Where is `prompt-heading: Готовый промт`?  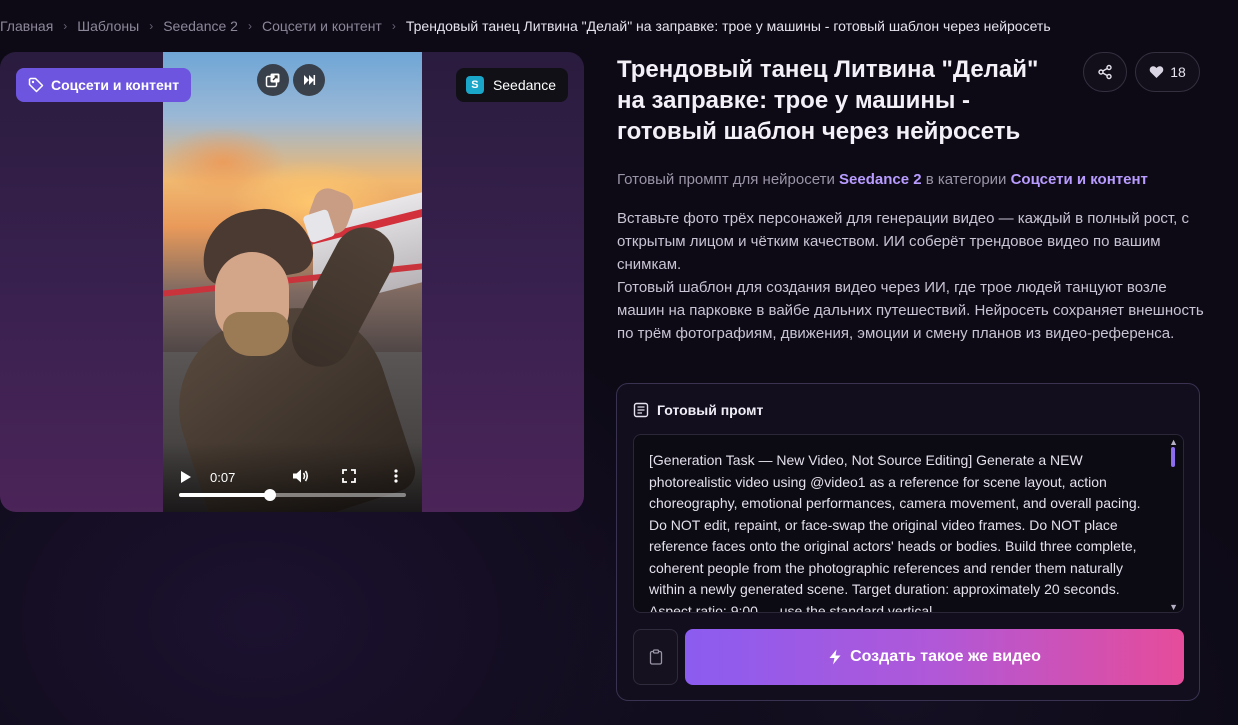
prompt-heading: Готовый промт is located at coordinates (698, 410).